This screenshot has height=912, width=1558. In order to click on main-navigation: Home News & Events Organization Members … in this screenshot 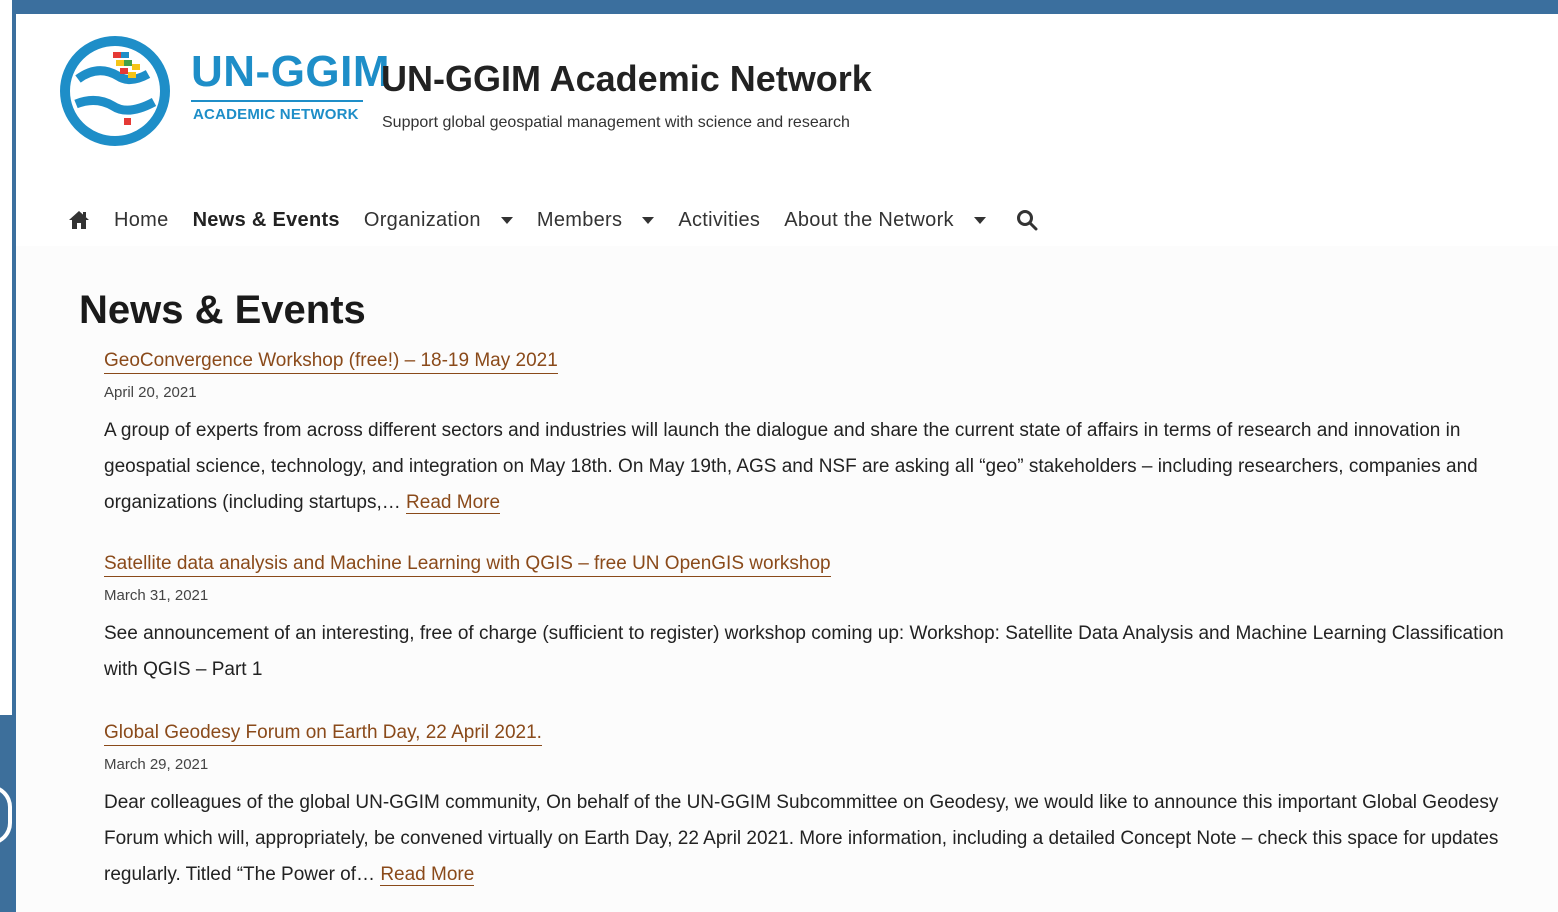, I will do `click(787, 220)`.